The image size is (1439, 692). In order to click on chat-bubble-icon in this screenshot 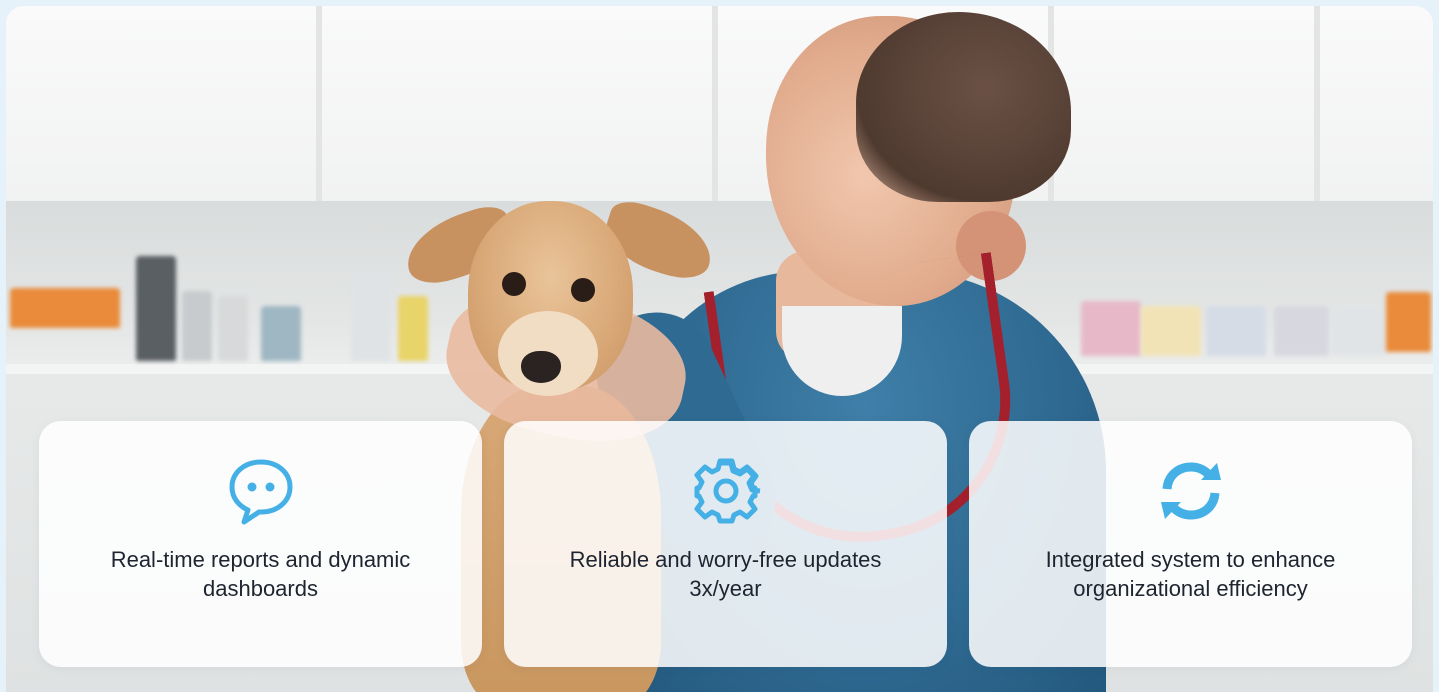, I will do `click(261, 491)`.